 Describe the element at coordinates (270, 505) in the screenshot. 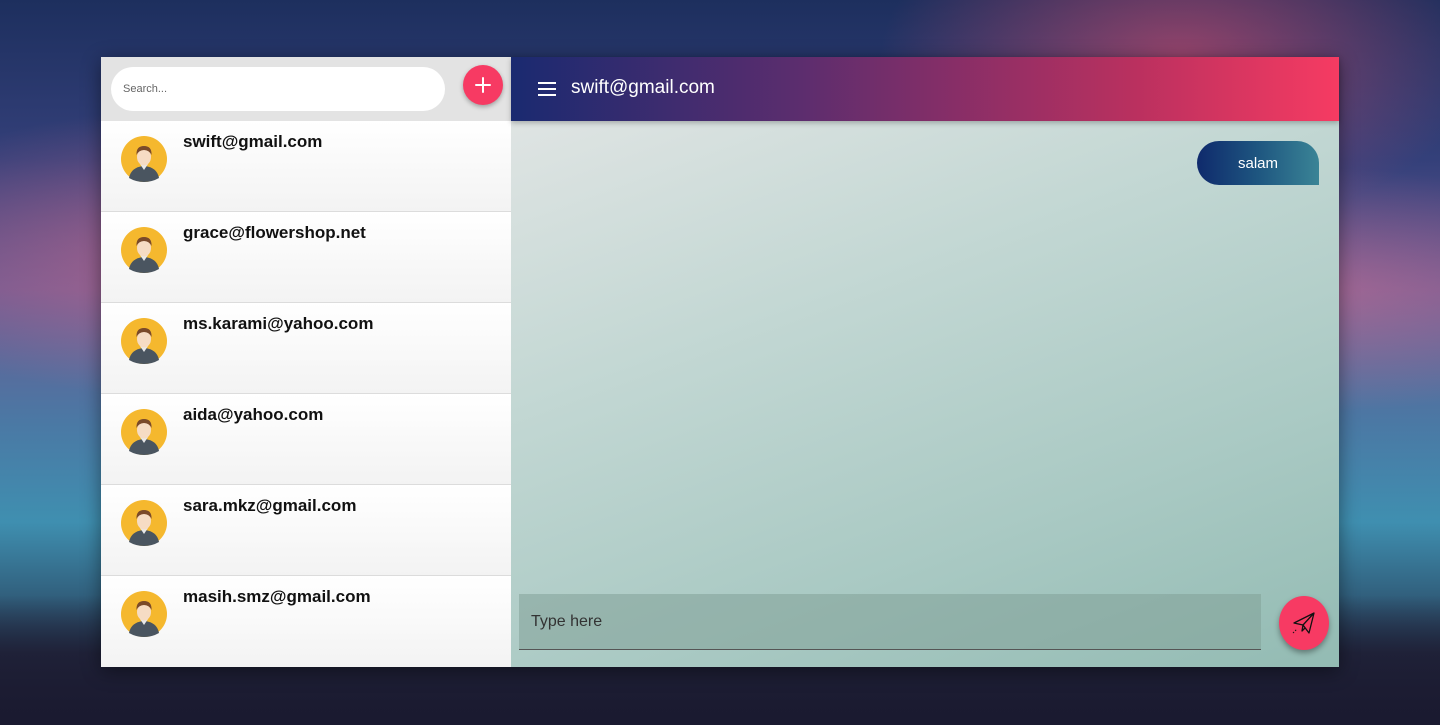

I see `contact-name: sara.mkz@gmail.com` at that location.